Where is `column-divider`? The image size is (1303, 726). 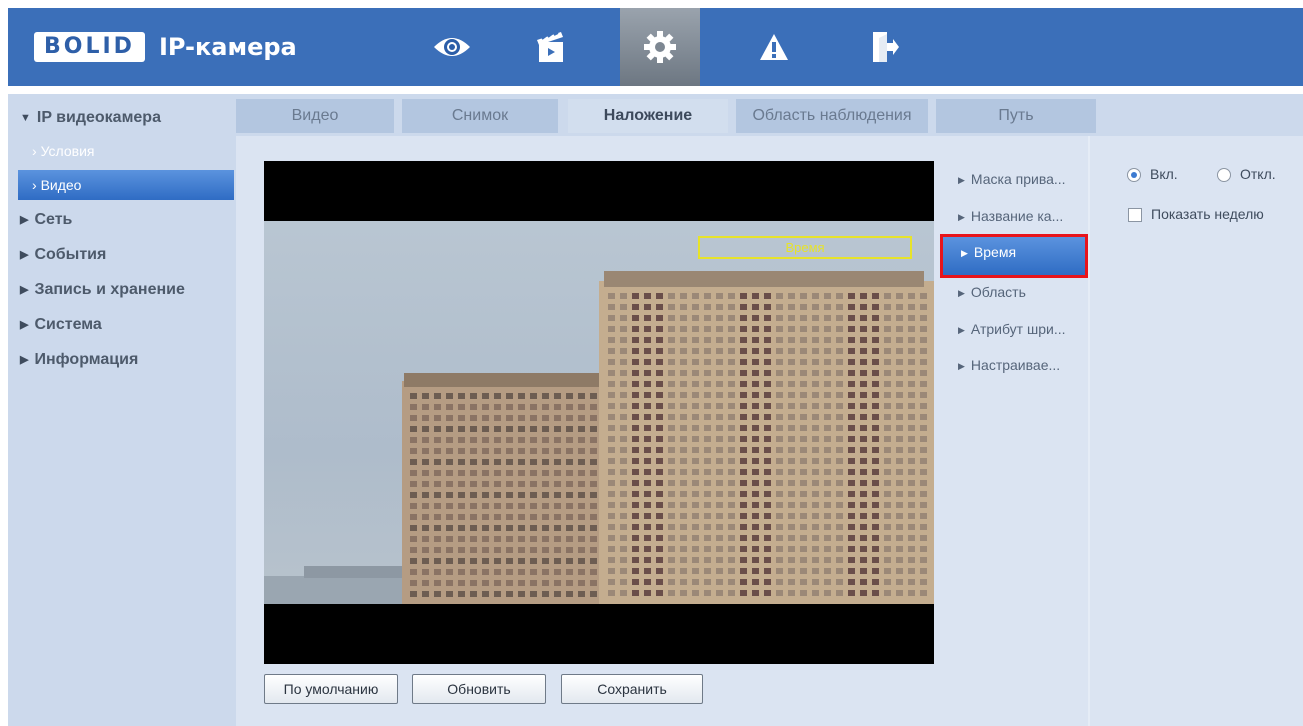
column-divider is located at coordinates (1089, 431).